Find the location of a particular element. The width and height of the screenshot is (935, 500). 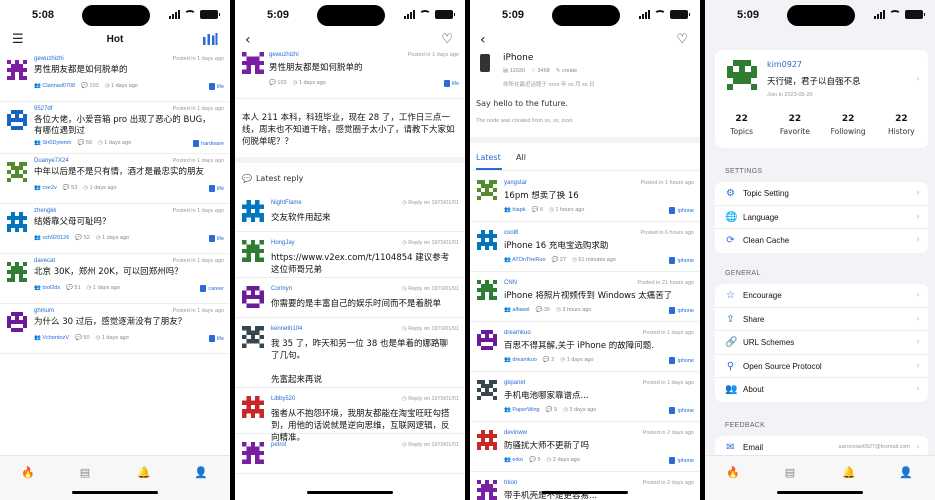

user-name: yangstar is located at coordinates (515, 183).